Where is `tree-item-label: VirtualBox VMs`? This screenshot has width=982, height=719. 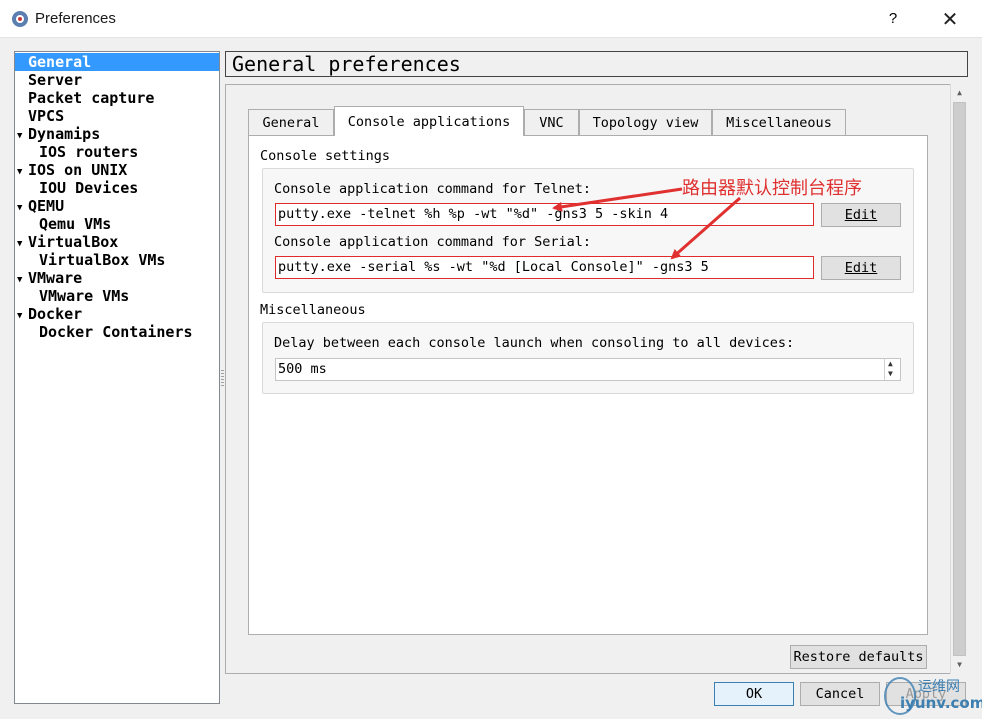
tree-item-label: VirtualBox VMs is located at coordinates (102, 260).